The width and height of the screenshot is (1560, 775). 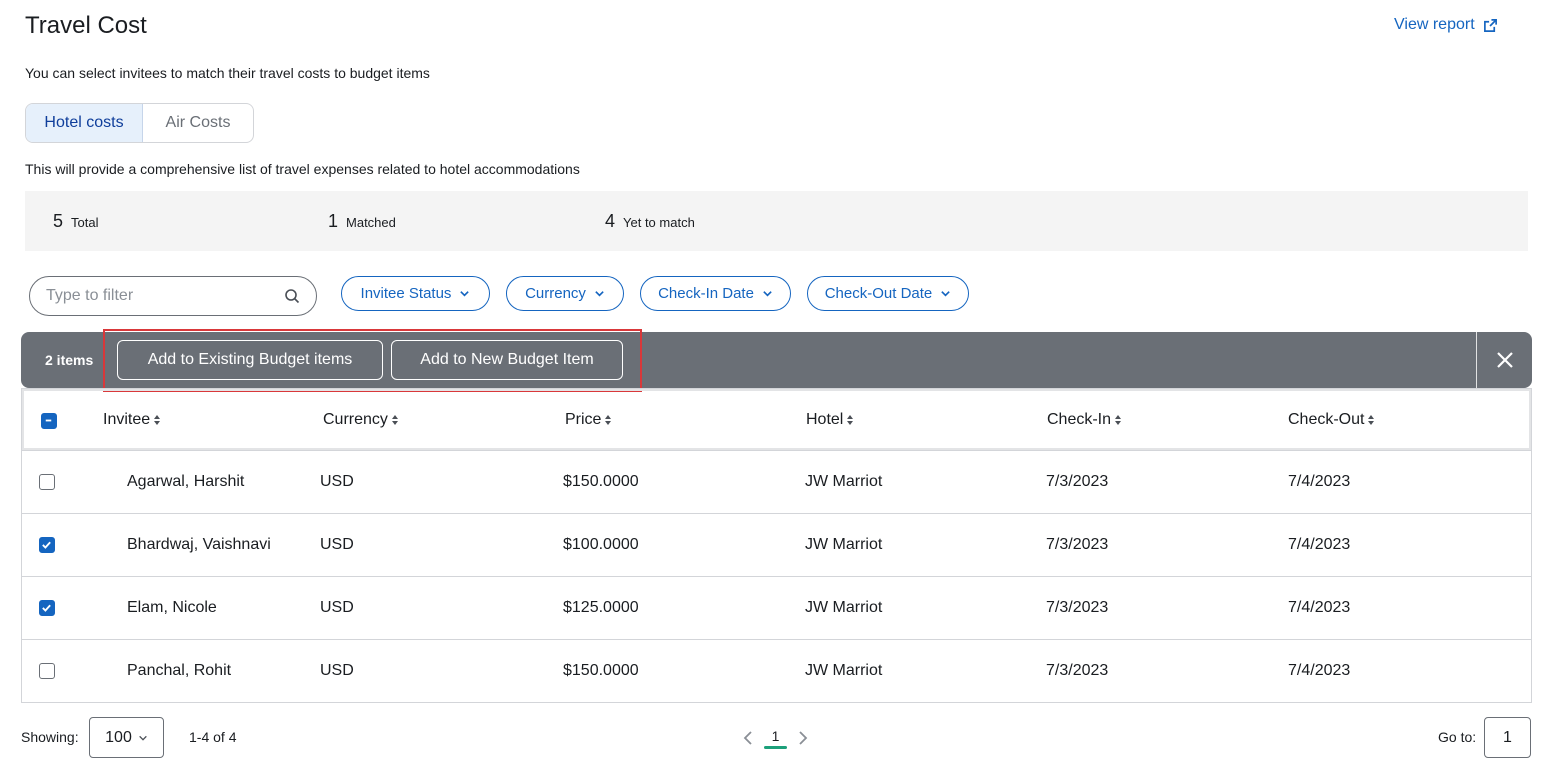 I want to click on stat-total: 5 Total, so click(x=75, y=221).